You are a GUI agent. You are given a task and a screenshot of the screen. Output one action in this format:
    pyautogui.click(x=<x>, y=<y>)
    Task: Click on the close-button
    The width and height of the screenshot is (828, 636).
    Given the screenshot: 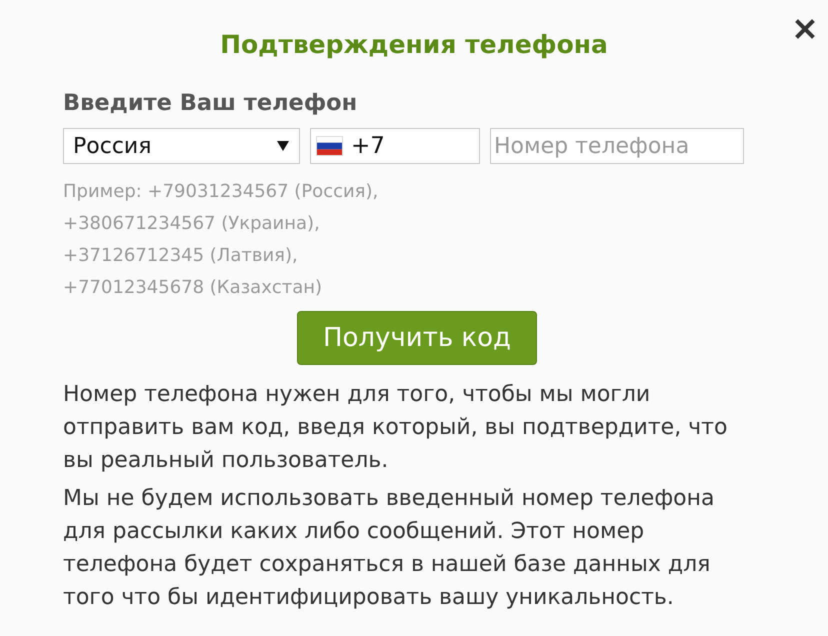 What is the action you would take?
    pyautogui.click(x=805, y=29)
    